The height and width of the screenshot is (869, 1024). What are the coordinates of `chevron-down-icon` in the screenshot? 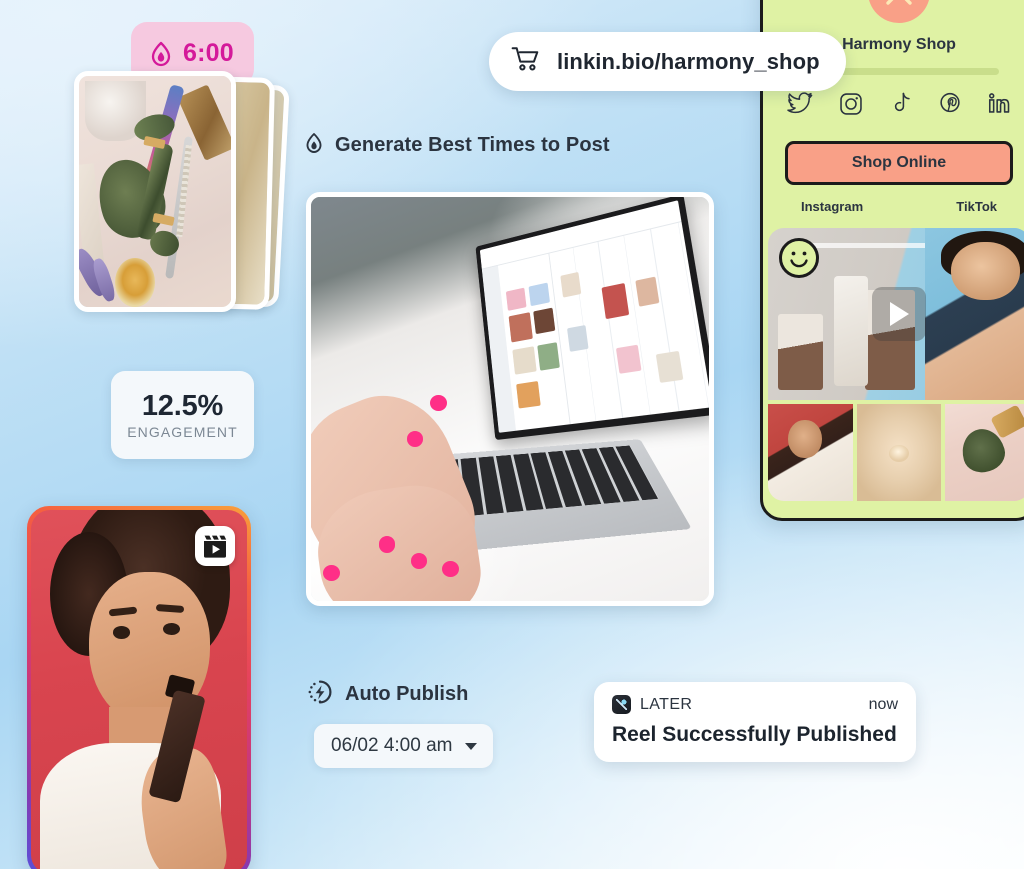 It's located at (471, 746).